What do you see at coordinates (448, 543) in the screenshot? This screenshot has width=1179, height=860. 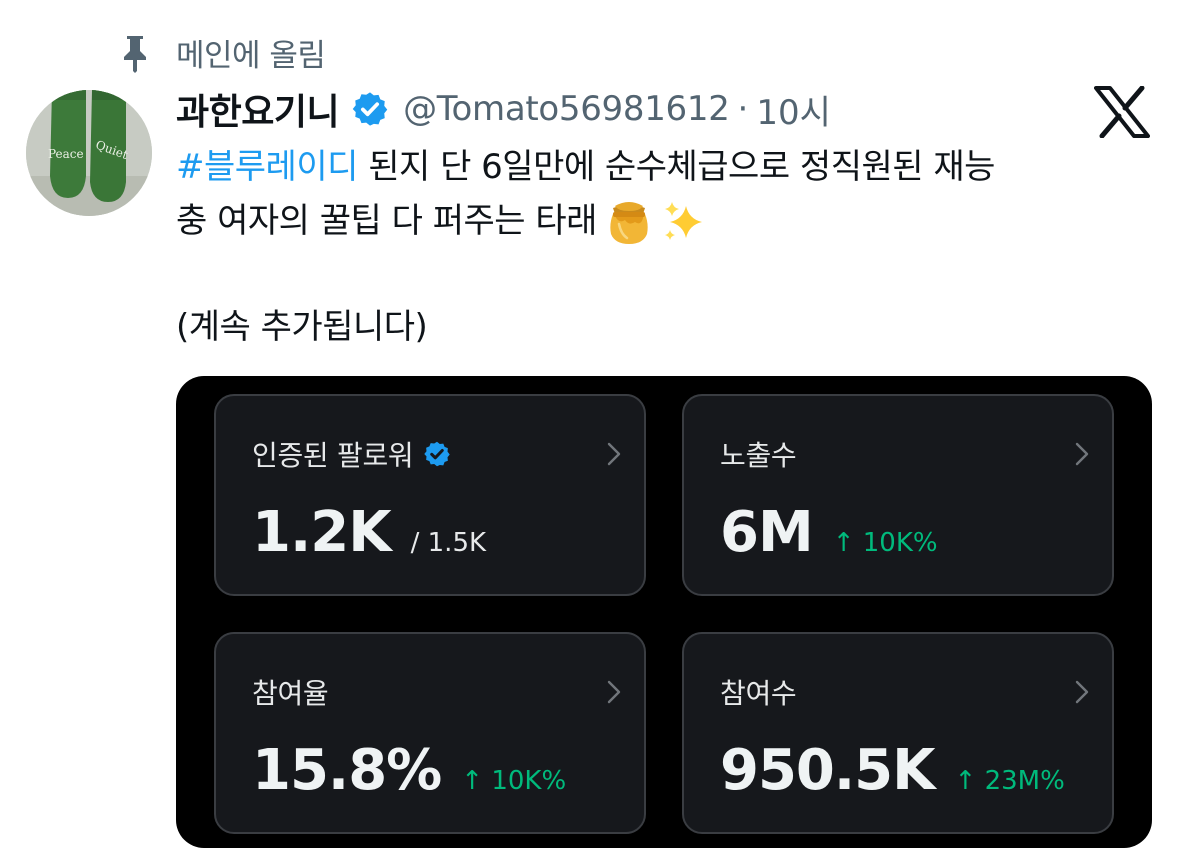 I see `stat-sub: / 1.5K` at bounding box center [448, 543].